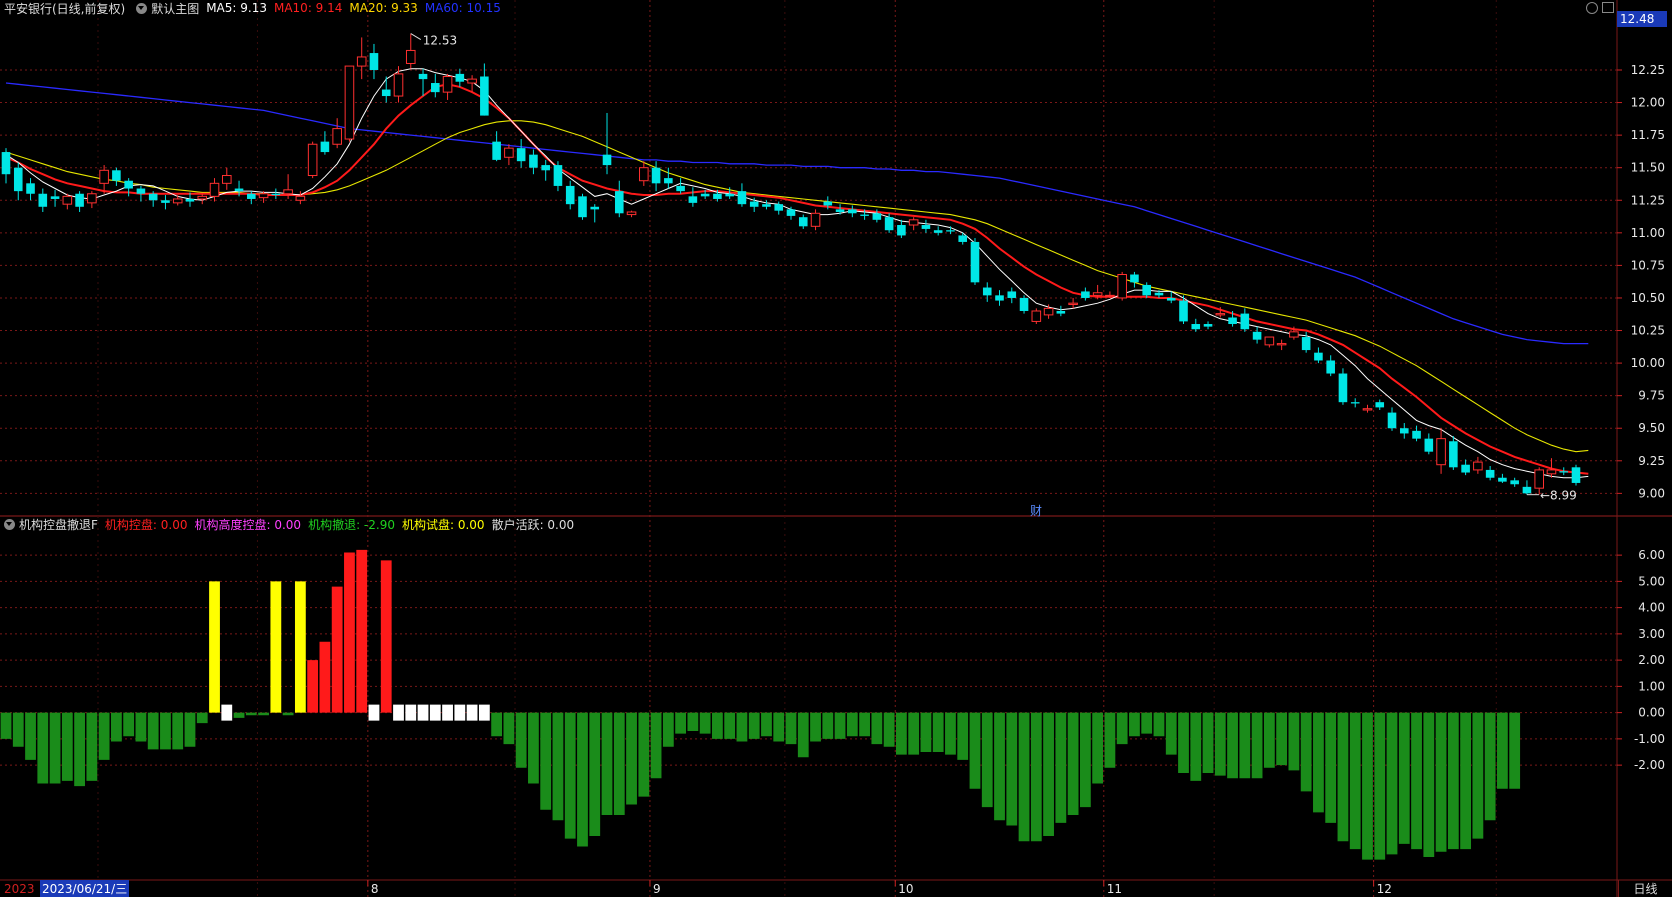 Image resolution: width=1672 pixels, height=897 pixels. What do you see at coordinates (1645, 888) in the screenshot?
I see `period-button: 日线` at bounding box center [1645, 888].